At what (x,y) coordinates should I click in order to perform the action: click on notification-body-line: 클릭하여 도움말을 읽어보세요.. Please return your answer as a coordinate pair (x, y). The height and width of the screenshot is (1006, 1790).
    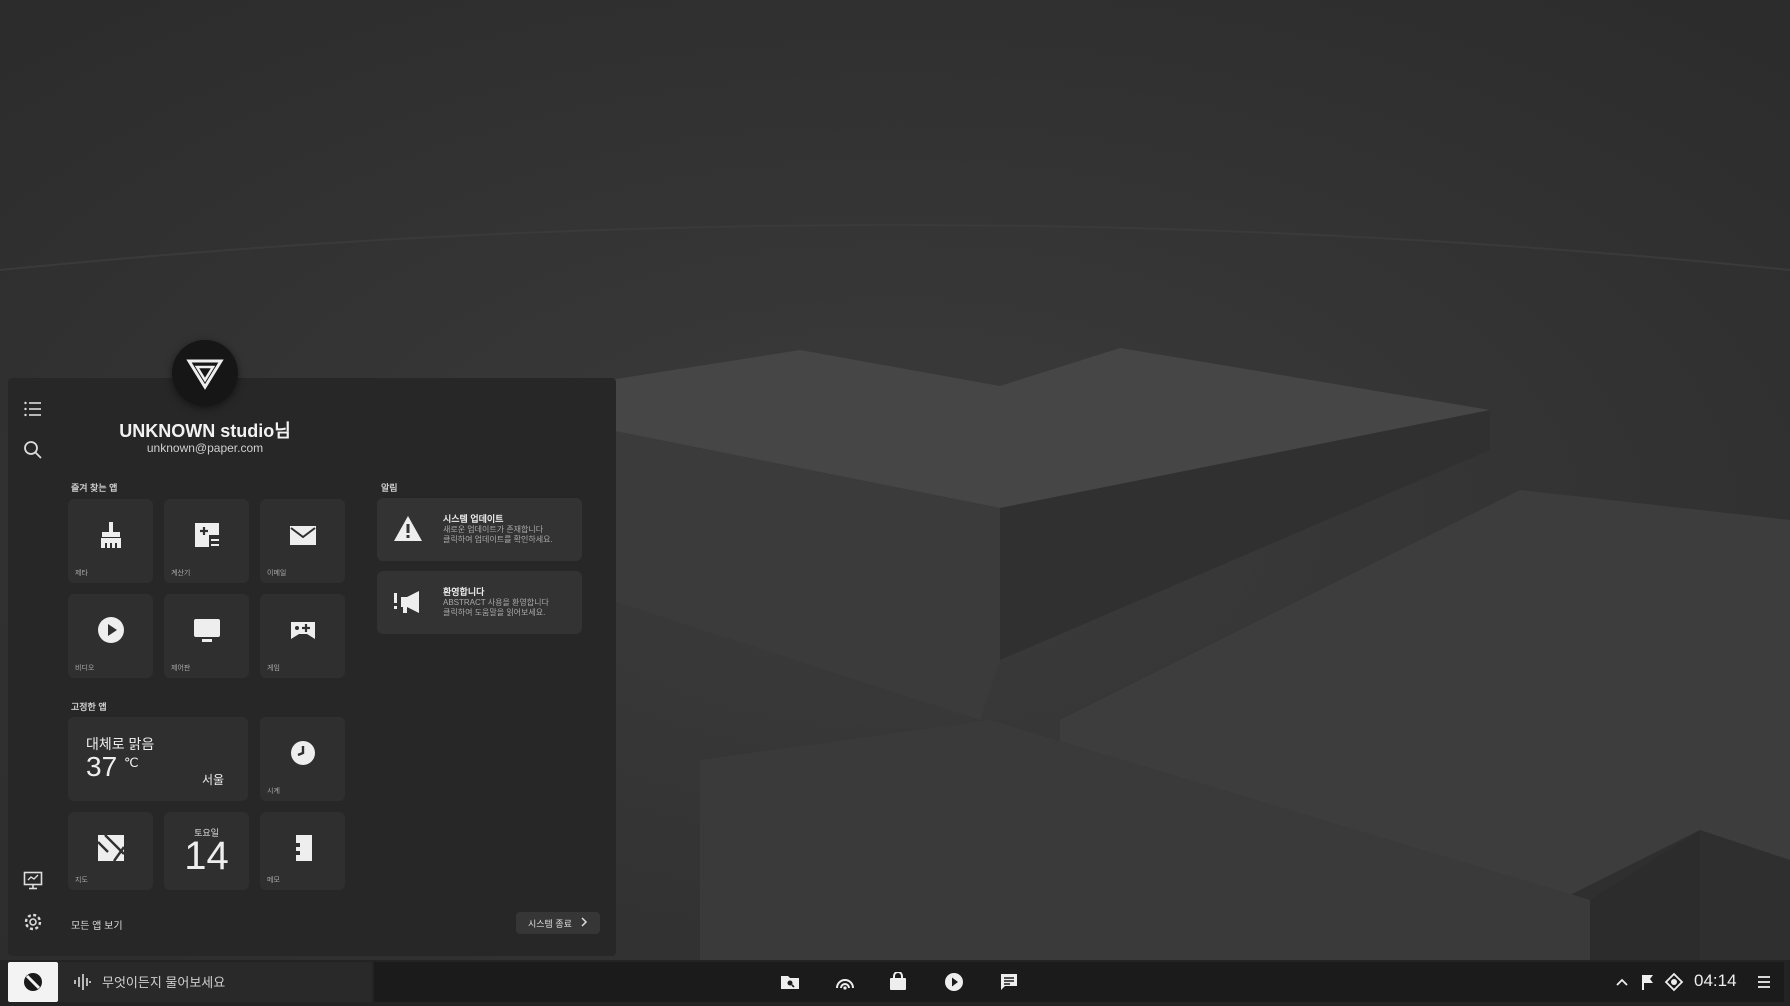
    Looking at the image, I should click on (494, 612).